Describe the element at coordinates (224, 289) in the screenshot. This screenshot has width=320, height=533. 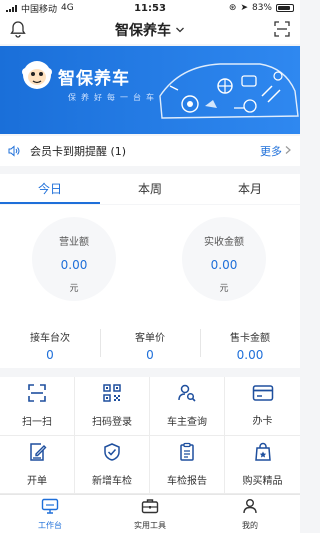
I see `received-unit: 元` at that location.